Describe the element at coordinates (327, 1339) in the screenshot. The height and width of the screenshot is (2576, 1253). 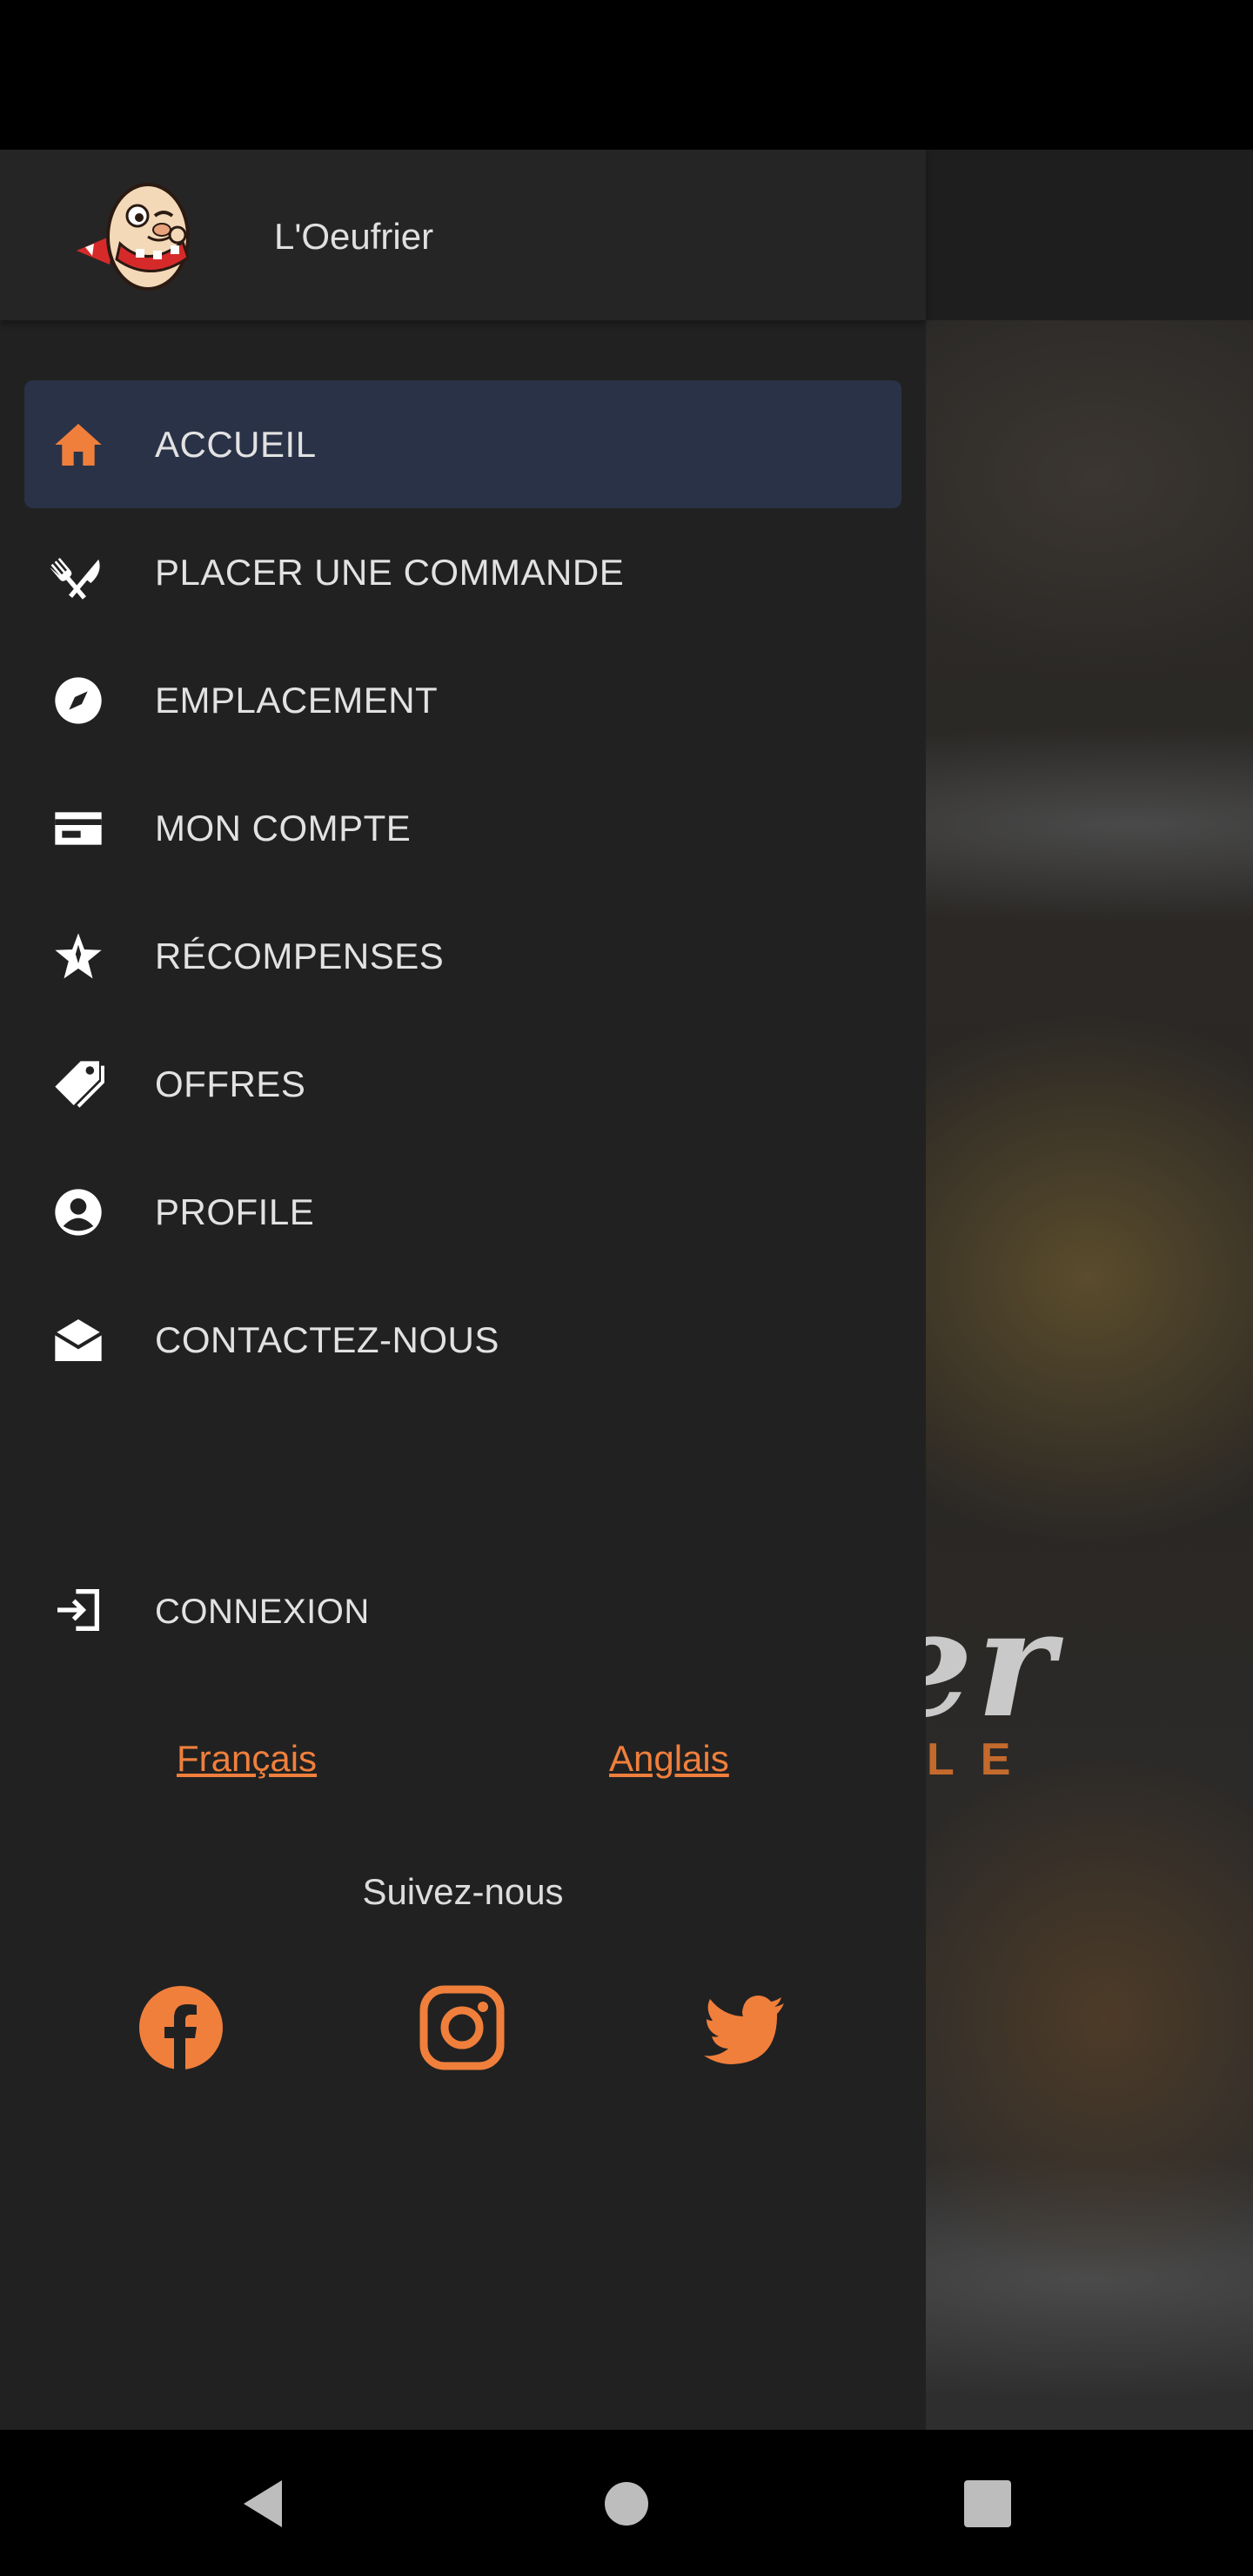
I see `menu-item-label: CONTACTEZ-NOUS` at that location.